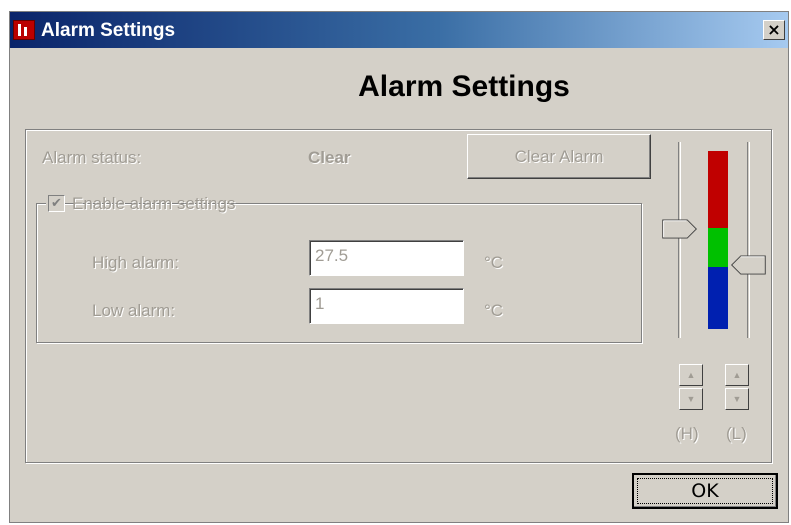  What do you see at coordinates (135, 262) in the screenshot?
I see `high-alarm-label: High alarm:` at bounding box center [135, 262].